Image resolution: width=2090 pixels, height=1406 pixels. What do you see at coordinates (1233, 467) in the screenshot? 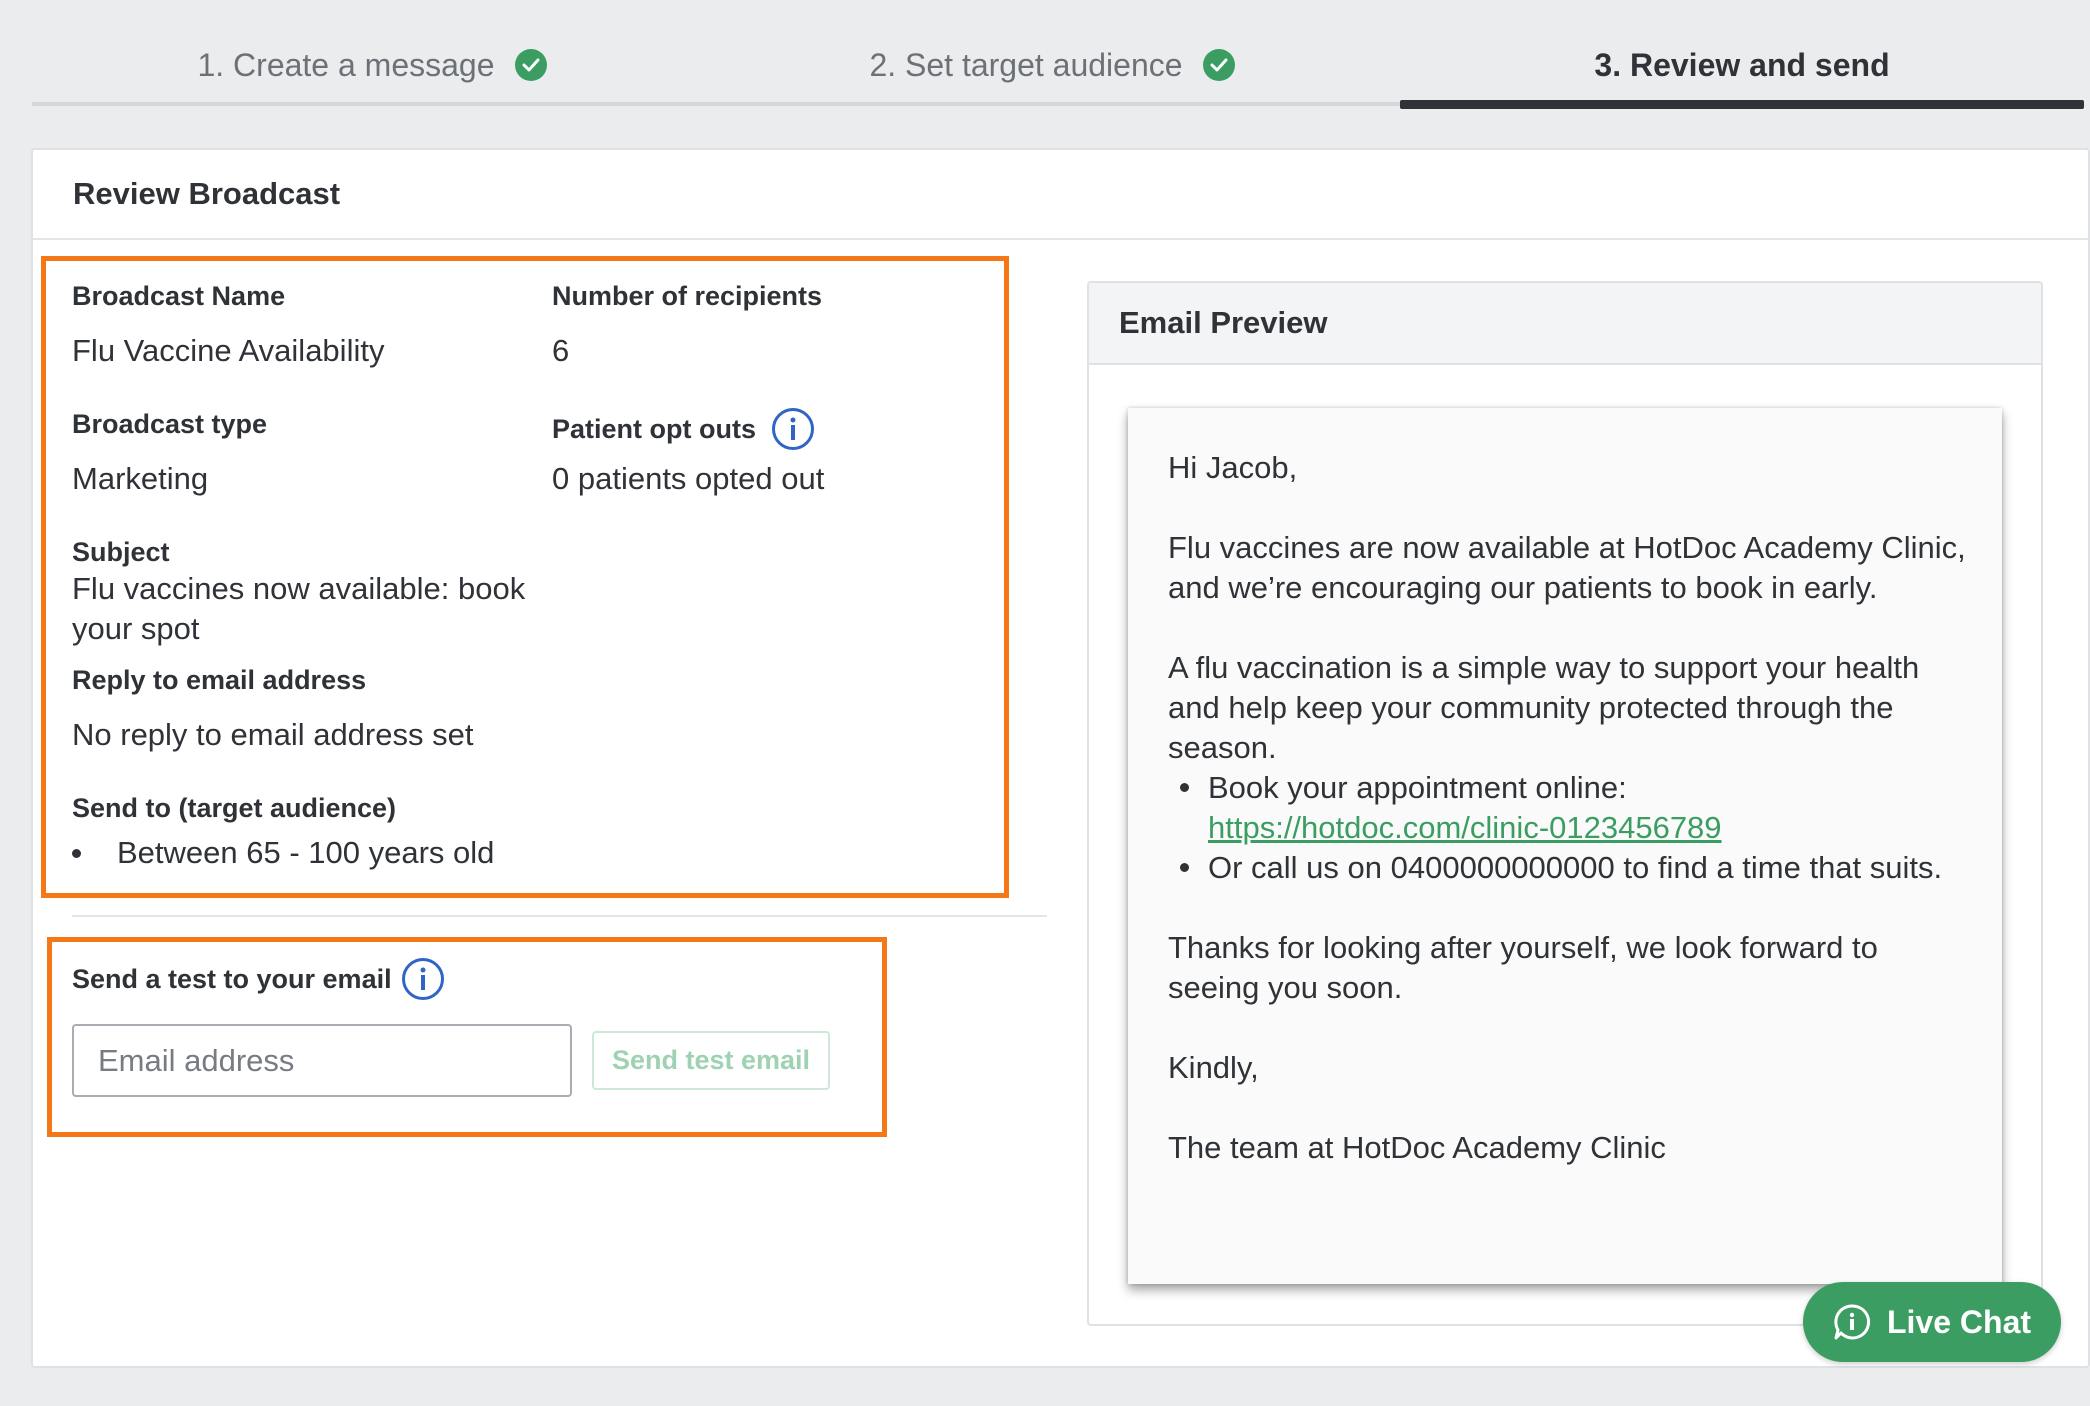
I see `email-greeting: Hi Jacob,` at bounding box center [1233, 467].